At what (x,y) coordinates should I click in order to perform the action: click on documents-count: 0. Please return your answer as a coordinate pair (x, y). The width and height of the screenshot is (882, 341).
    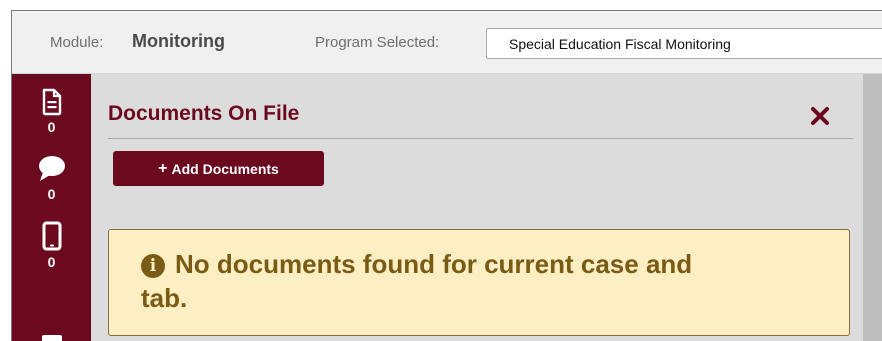
    Looking at the image, I should click on (51, 127).